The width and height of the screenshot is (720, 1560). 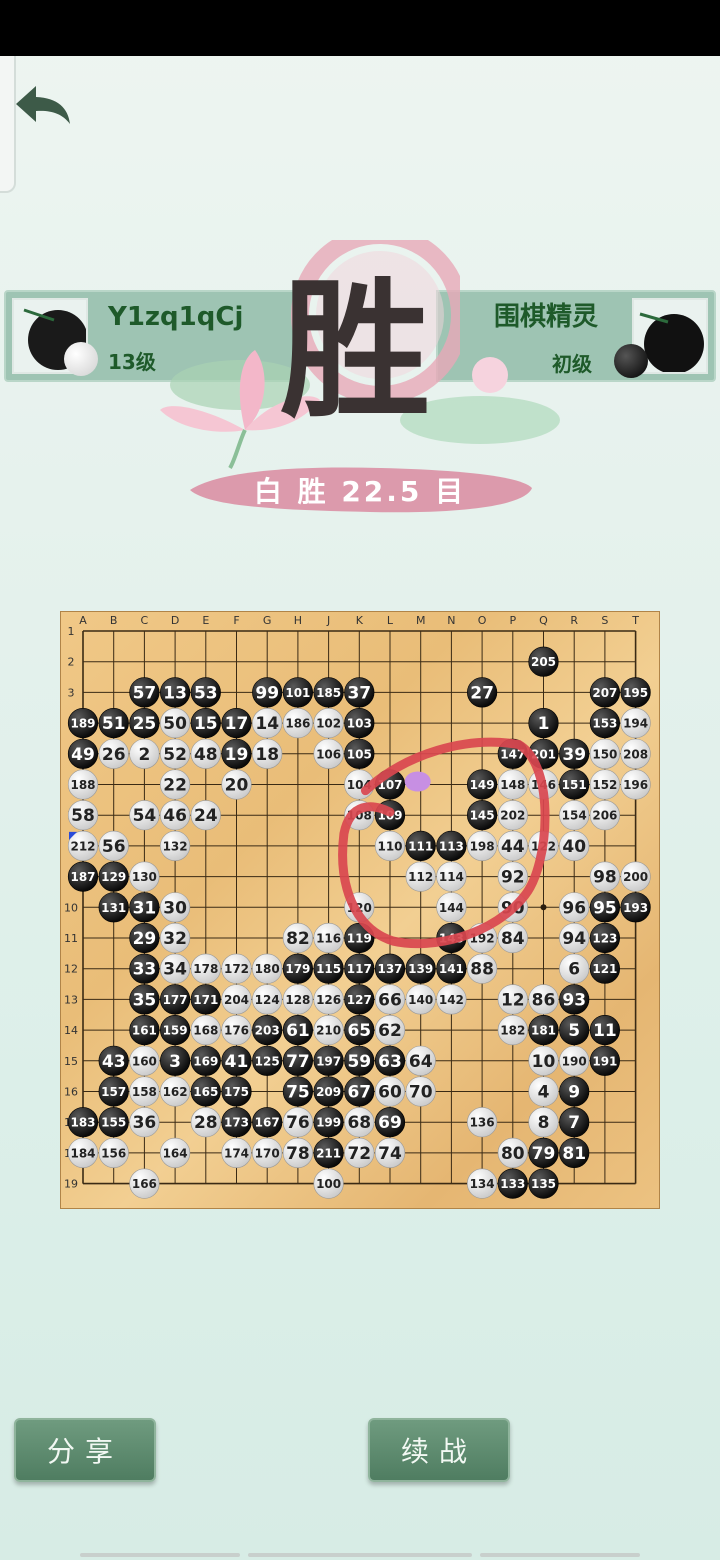 What do you see at coordinates (267, 969) in the screenshot?
I see `move-number: 180` at bounding box center [267, 969].